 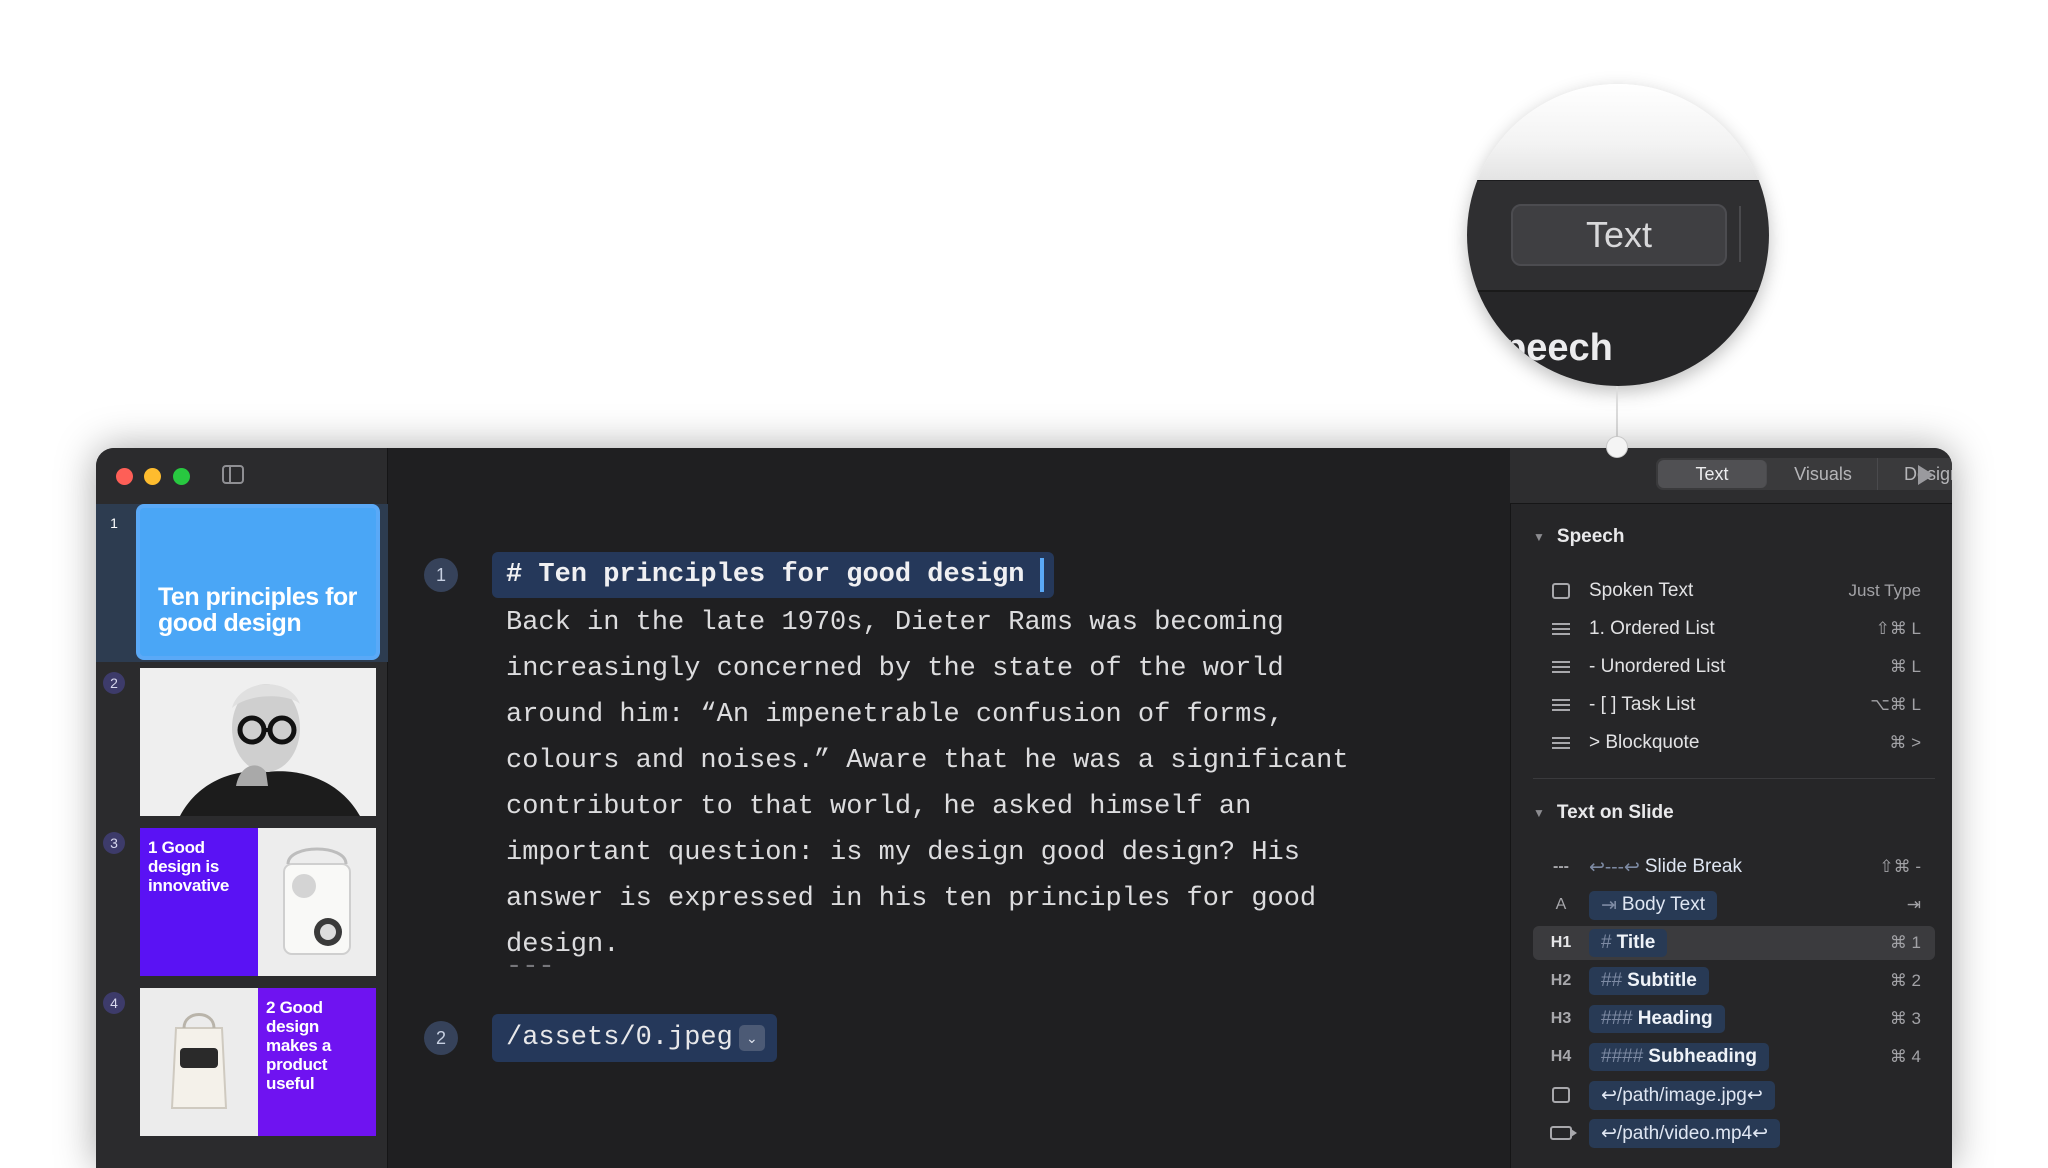 What do you see at coordinates (1905, 742) in the screenshot?
I see `row-shortcut: ⌘ >` at bounding box center [1905, 742].